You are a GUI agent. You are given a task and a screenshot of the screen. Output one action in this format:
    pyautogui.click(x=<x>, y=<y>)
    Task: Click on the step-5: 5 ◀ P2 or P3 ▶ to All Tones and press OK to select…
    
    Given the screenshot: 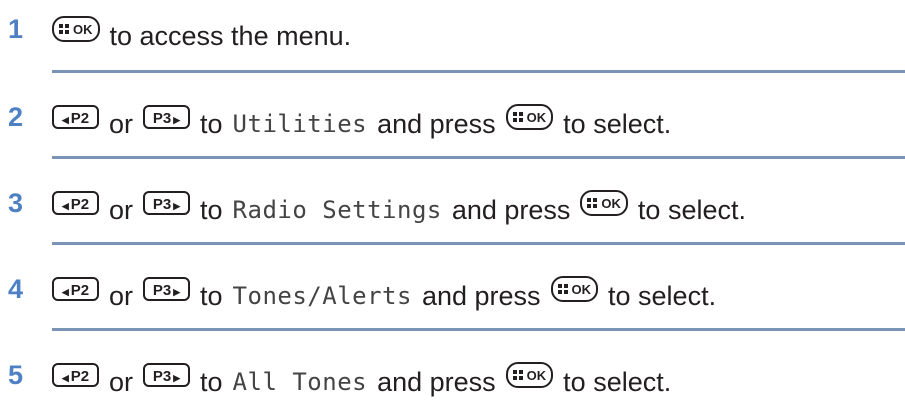 What is the action you would take?
    pyautogui.click(x=452, y=380)
    